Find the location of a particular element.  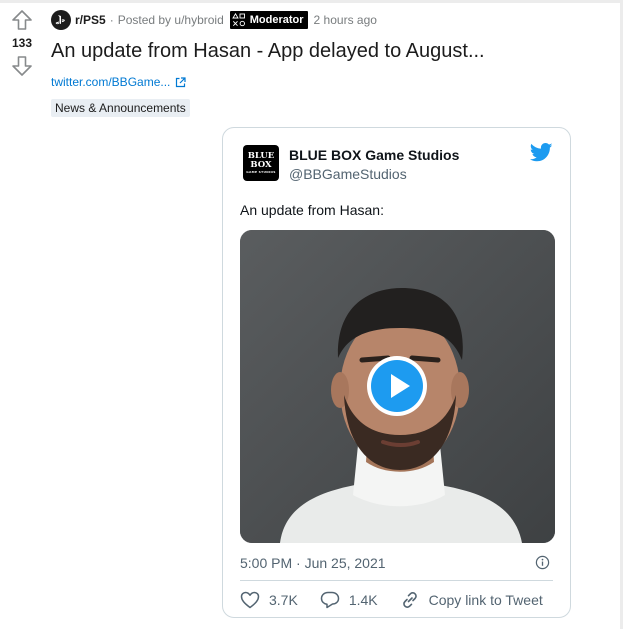

vote-count: 133 is located at coordinates (22, 43).